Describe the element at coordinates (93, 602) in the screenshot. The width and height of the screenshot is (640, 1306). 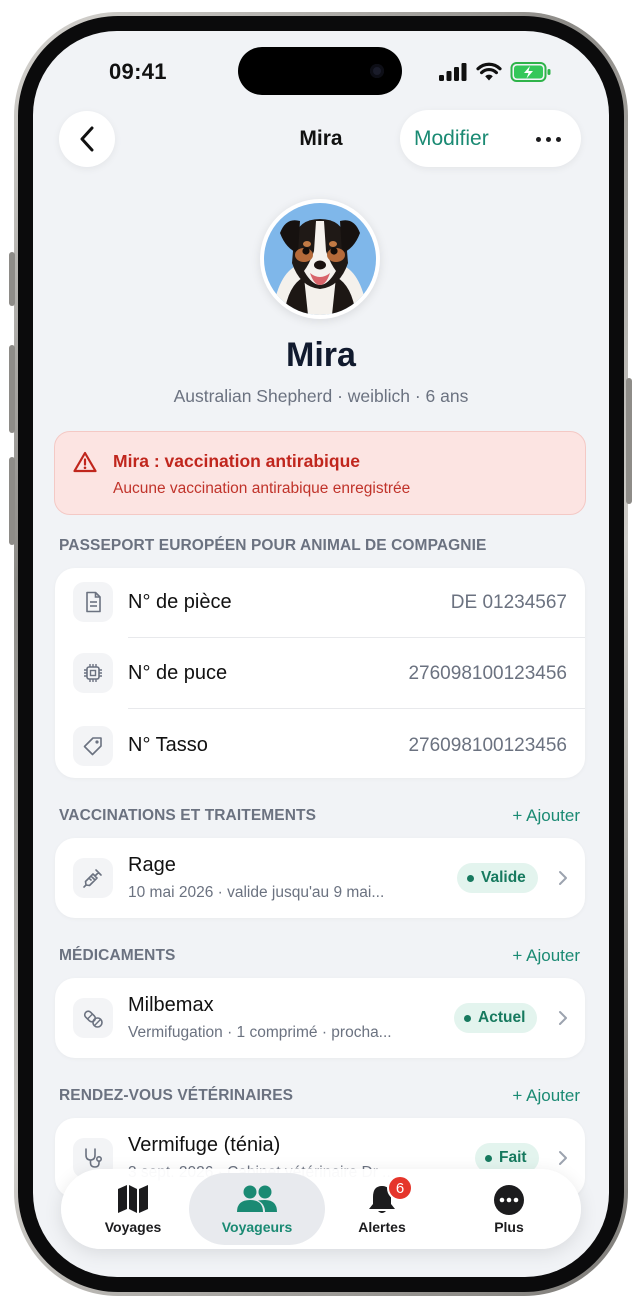
I see `document-icon` at that location.